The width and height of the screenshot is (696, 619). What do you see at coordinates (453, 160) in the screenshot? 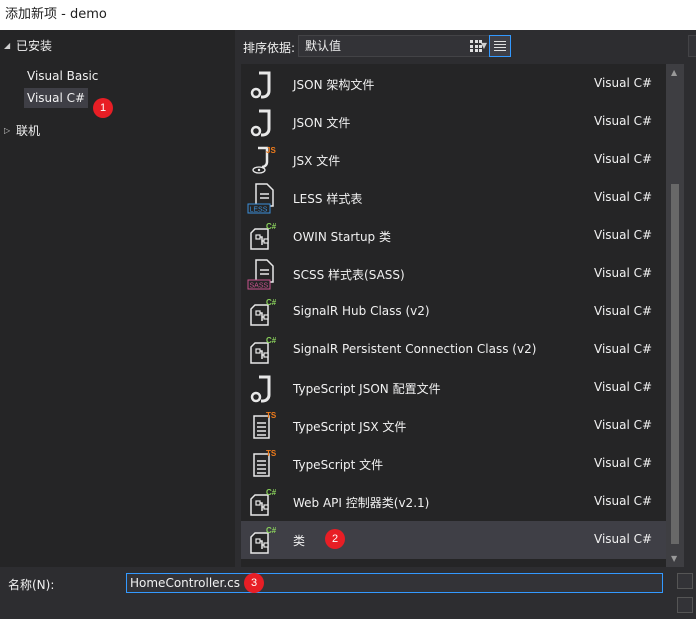
I see `template-row: JS JSX 文件 Visual C#` at bounding box center [453, 160].